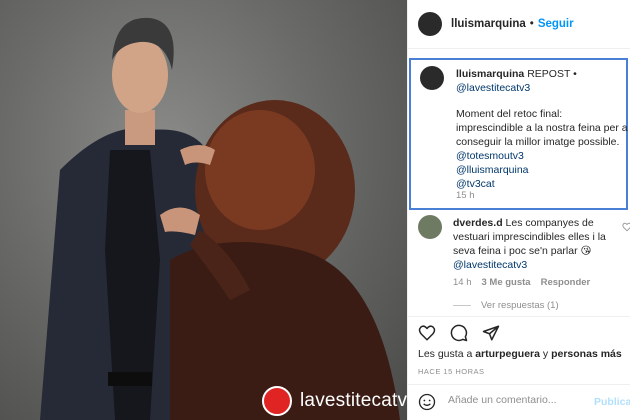  Describe the element at coordinates (430, 24) in the screenshot. I see `avatar` at that location.